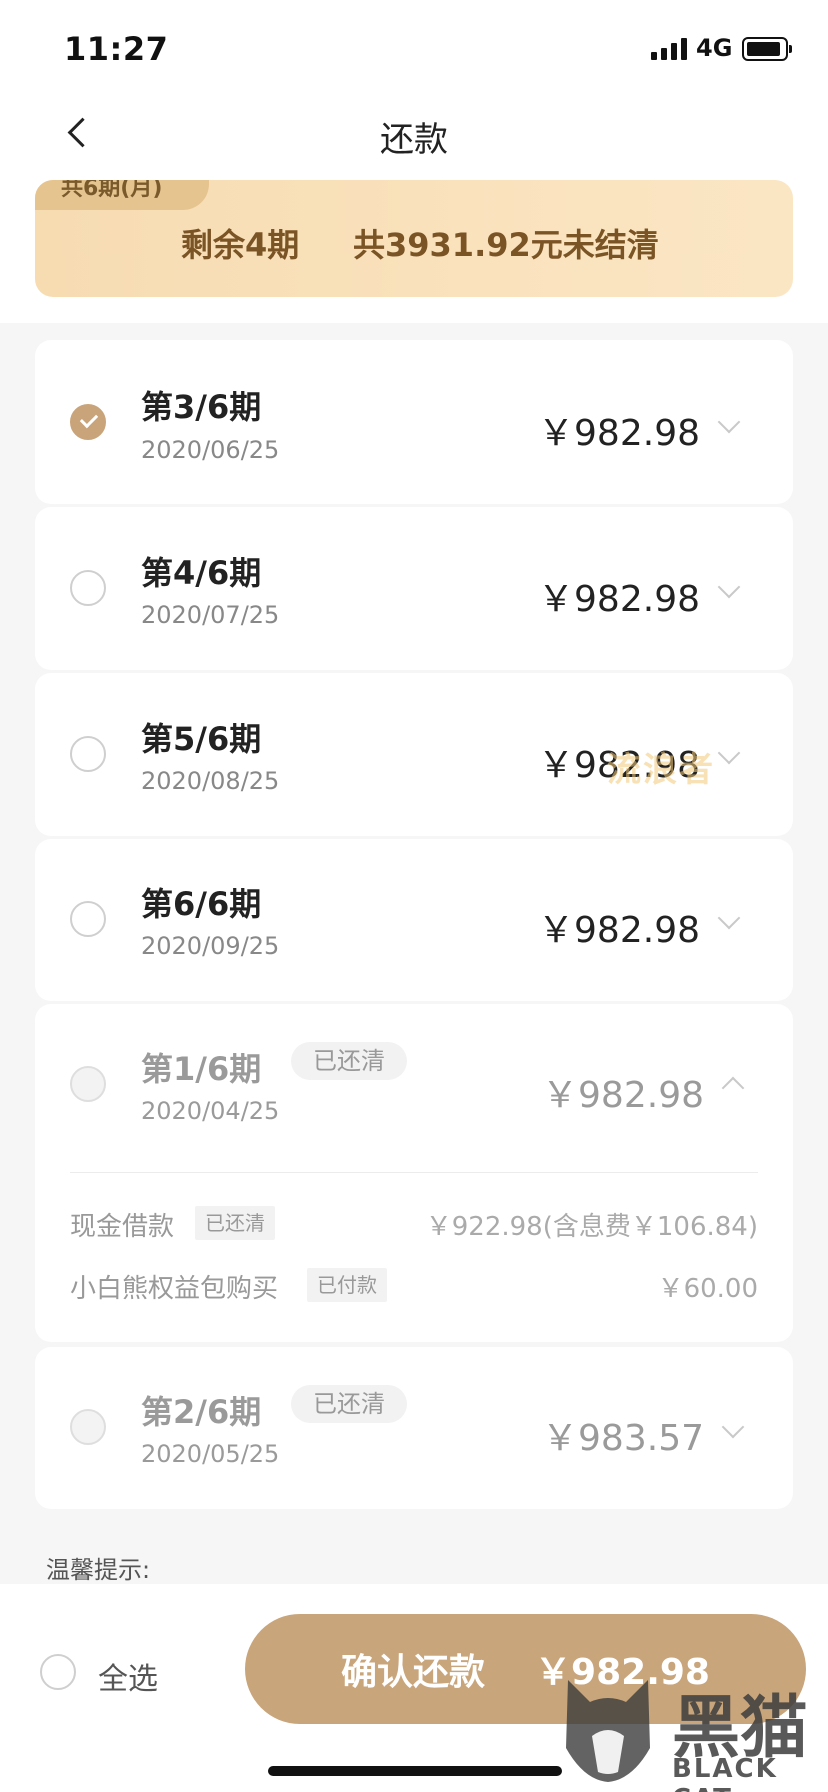  What do you see at coordinates (692, 1731) in the screenshot?
I see `blackcat-logo: 黑猫 BLACK CAT` at bounding box center [692, 1731].